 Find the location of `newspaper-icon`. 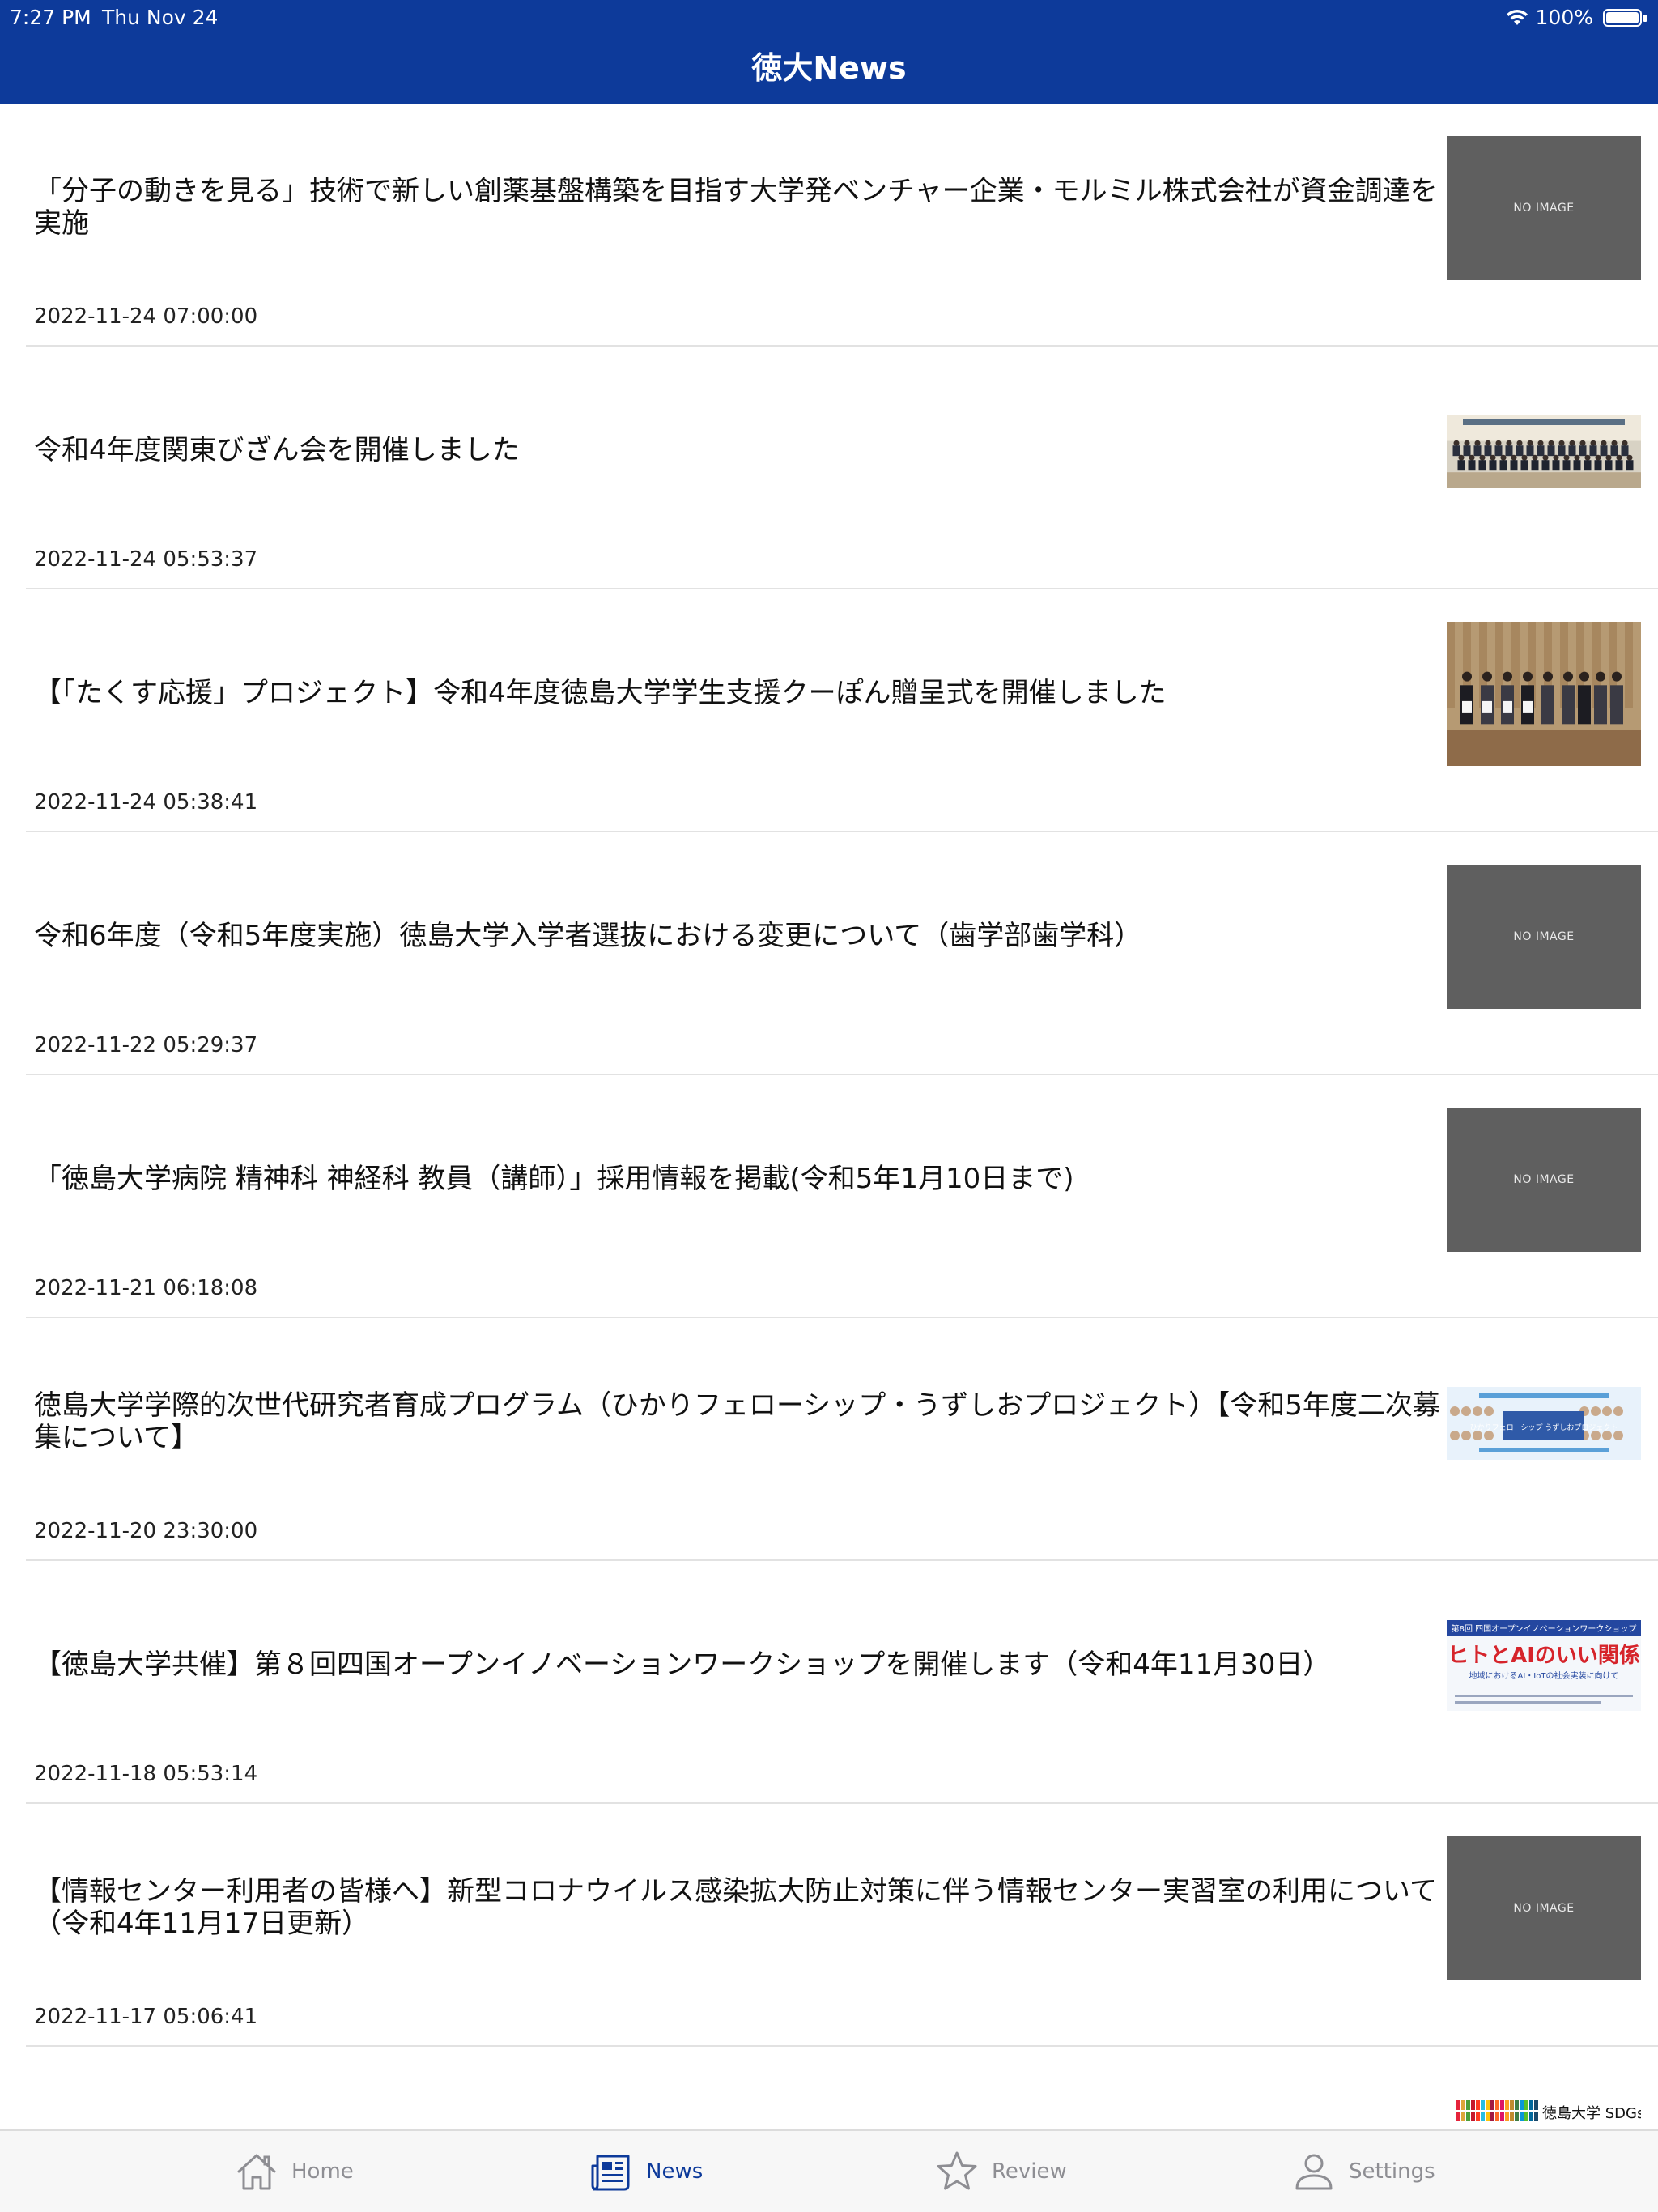

newspaper-icon is located at coordinates (610, 2173).